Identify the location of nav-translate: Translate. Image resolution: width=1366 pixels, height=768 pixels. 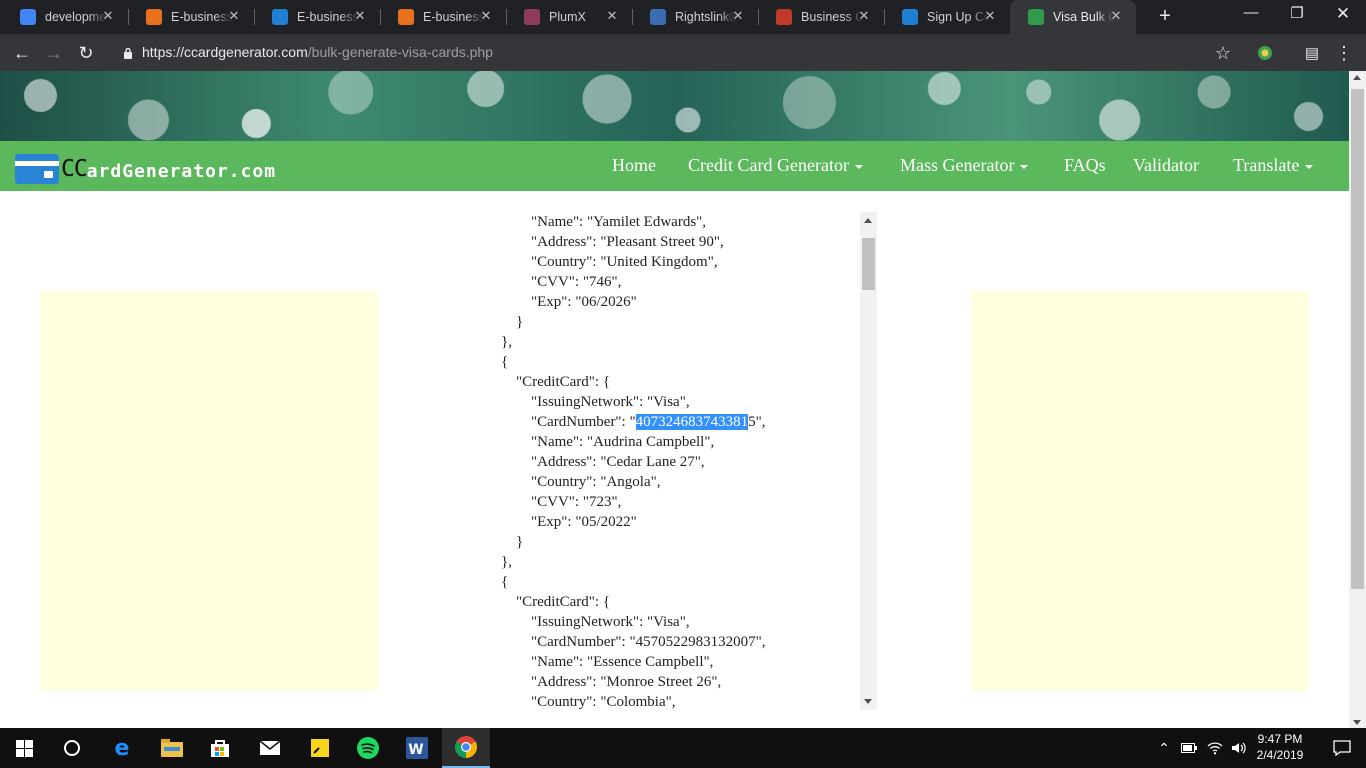
(1273, 165).